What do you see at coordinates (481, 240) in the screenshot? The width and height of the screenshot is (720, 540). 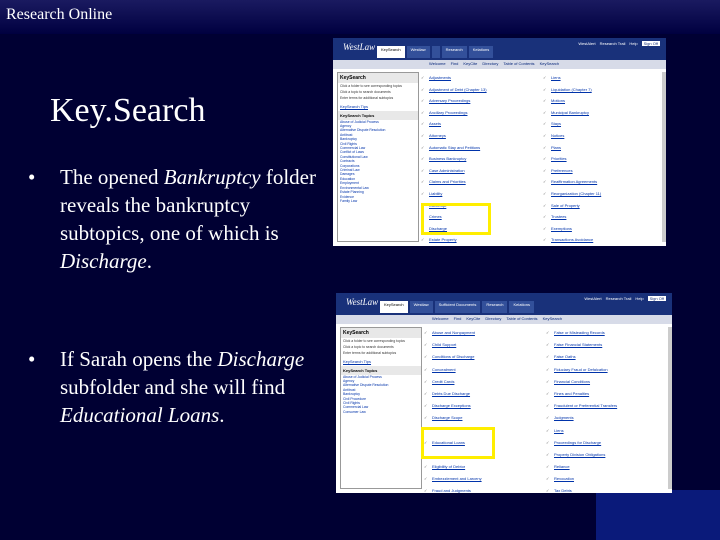 I see `subtopic-link: Estate Property` at bounding box center [481, 240].